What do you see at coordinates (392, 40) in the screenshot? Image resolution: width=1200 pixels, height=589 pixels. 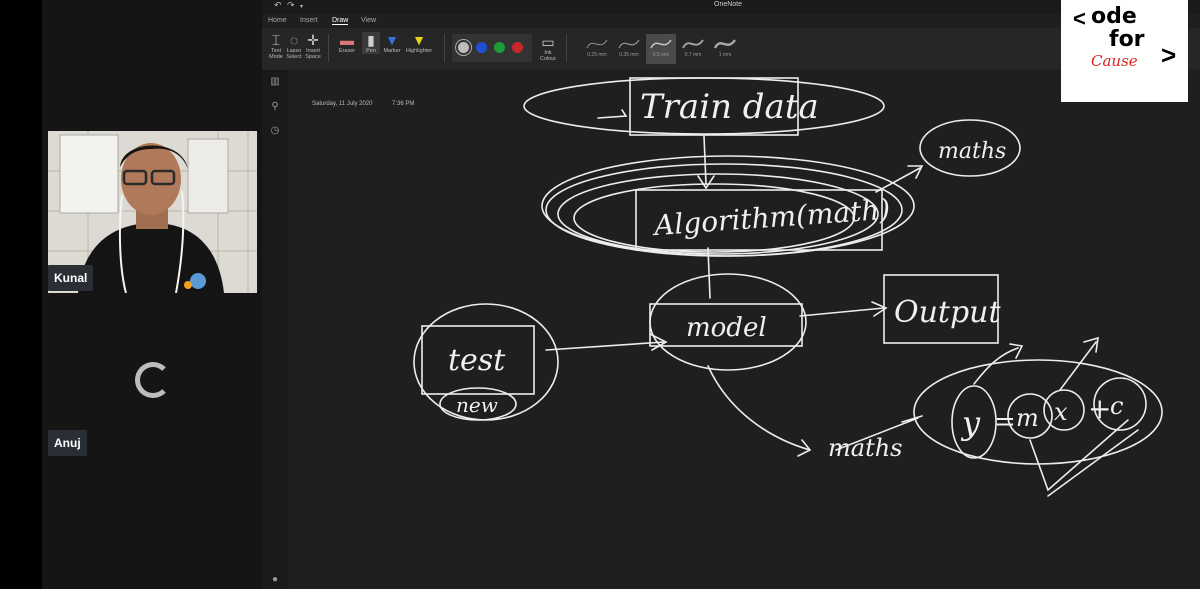 I see `marker-icon: ▼` at bounding box center [392, 40].